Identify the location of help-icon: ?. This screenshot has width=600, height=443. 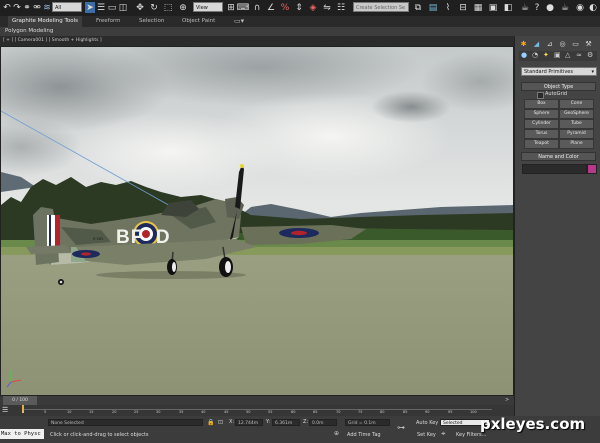
(537, 7).